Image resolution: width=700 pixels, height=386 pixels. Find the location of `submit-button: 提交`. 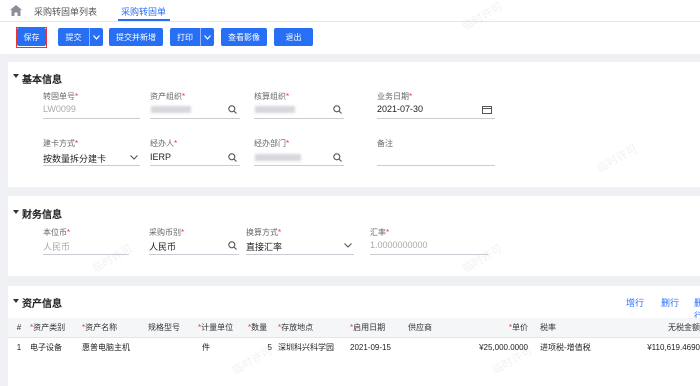

submit-button: 提交 is located at coordinates (80, 37).